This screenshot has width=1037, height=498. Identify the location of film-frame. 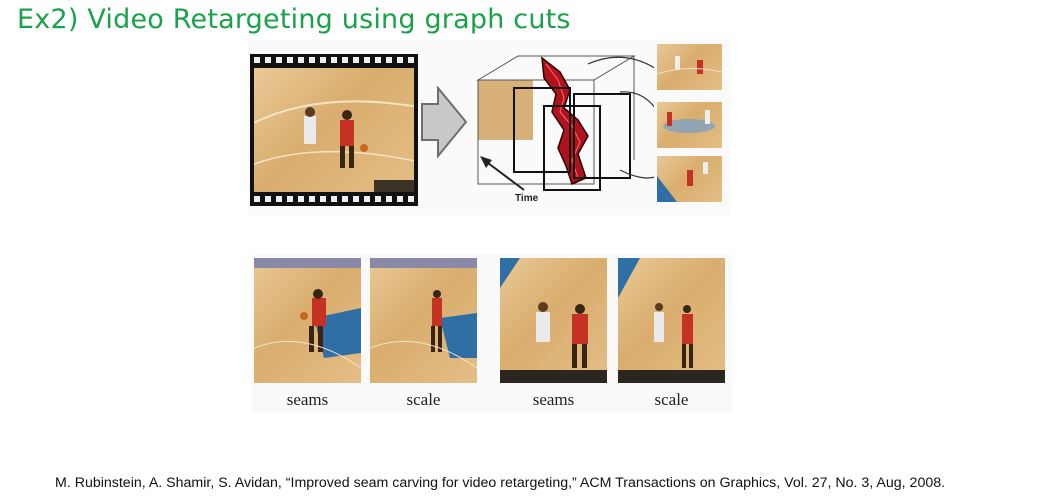
(334, 130).